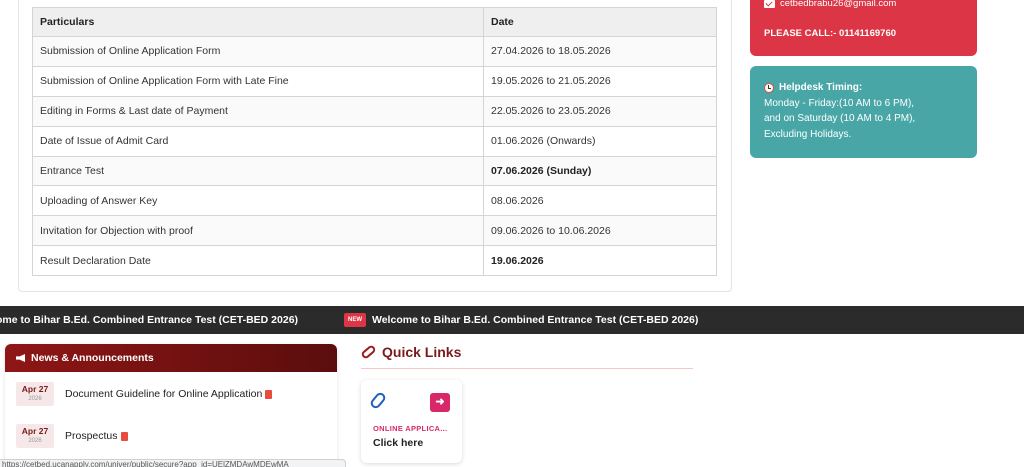  What do you see at coordinates (368, 352) in the screenshot?
I see `link-icon` at bounding box center [368, 352].